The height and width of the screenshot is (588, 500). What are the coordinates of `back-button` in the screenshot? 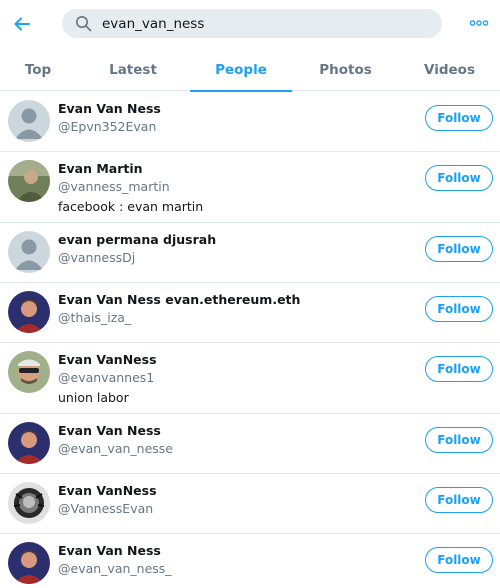 It's located at (22, 24).